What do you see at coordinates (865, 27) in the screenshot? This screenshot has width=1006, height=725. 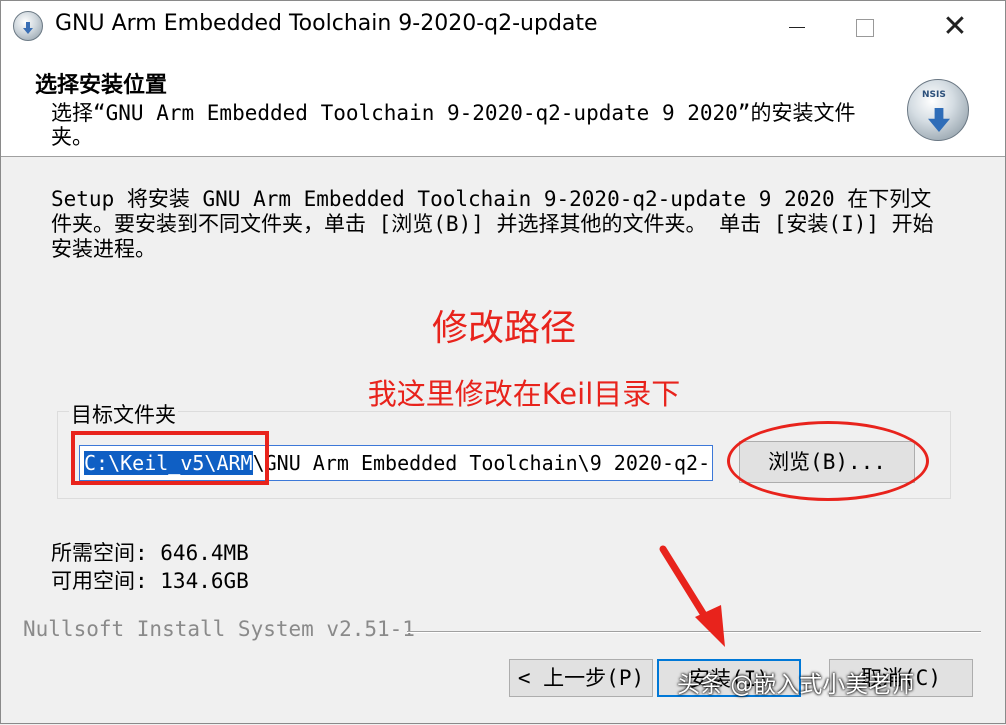 I see `maximize-button` at bounding box center [865, 27].